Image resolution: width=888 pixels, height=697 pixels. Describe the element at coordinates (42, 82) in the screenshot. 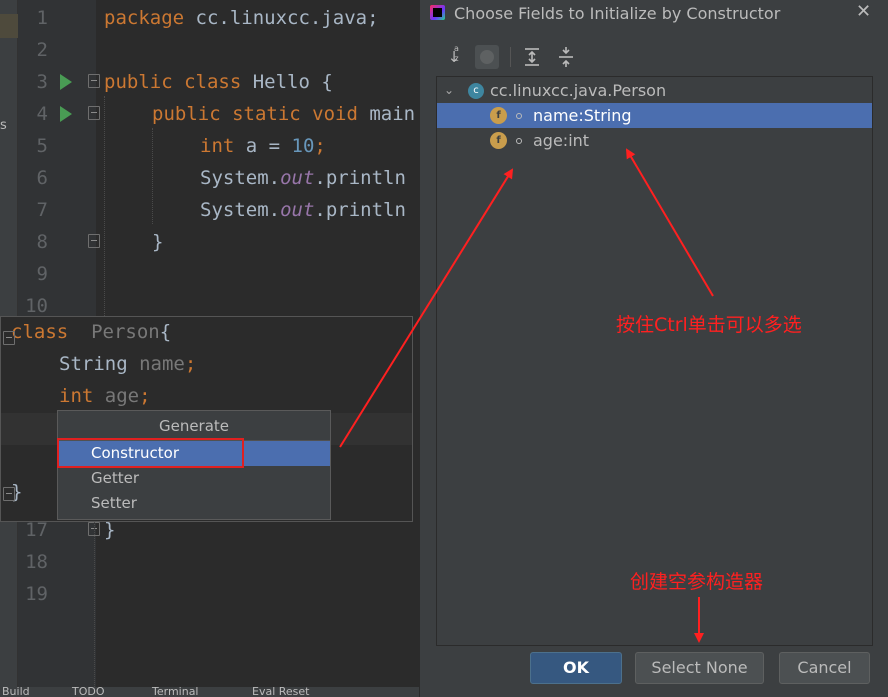

I see `line-number: 3` at that location.